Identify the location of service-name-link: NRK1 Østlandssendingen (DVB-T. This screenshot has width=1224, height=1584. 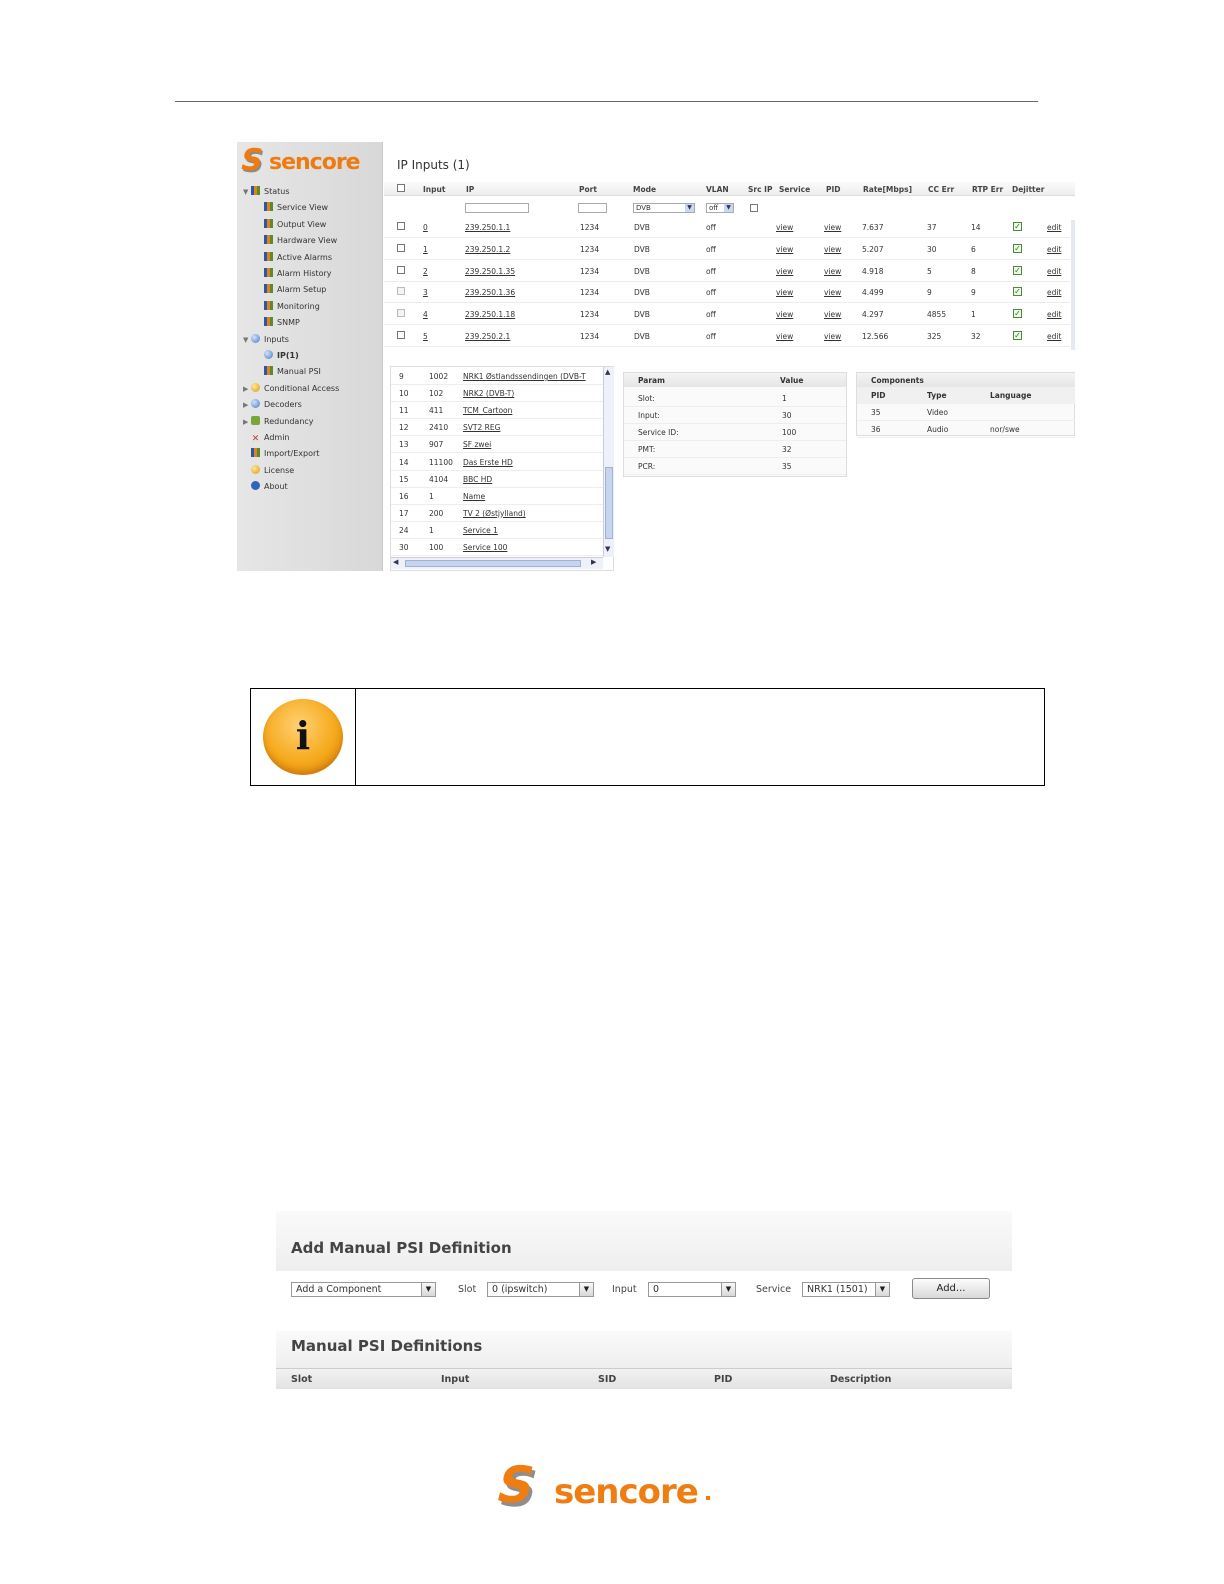
(524, 376).